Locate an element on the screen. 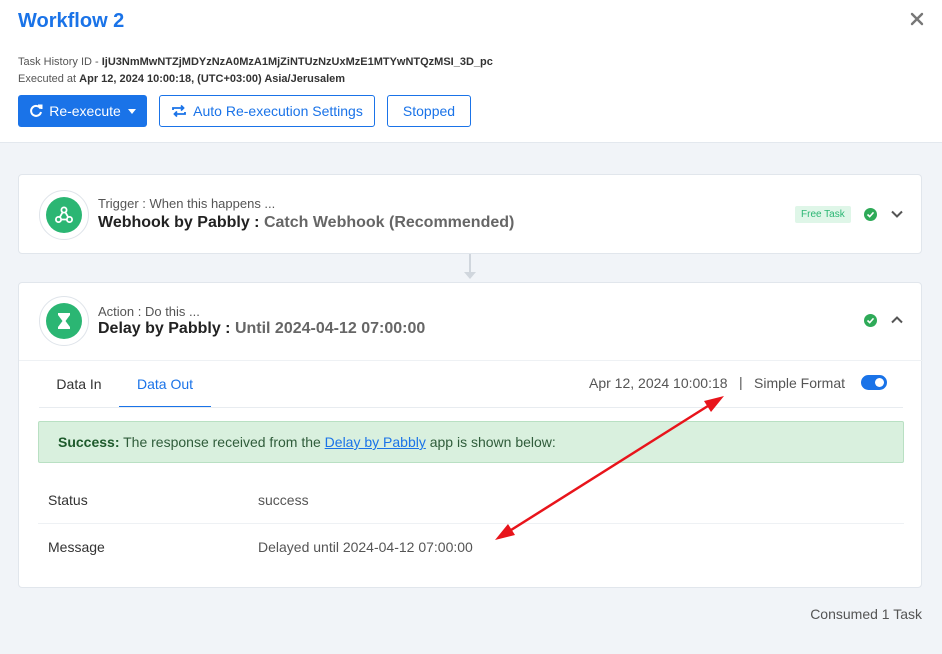 The height and width of the screenshot is (654, 942). re-execute-button: Re-execute is located at coordinates (82, 111).